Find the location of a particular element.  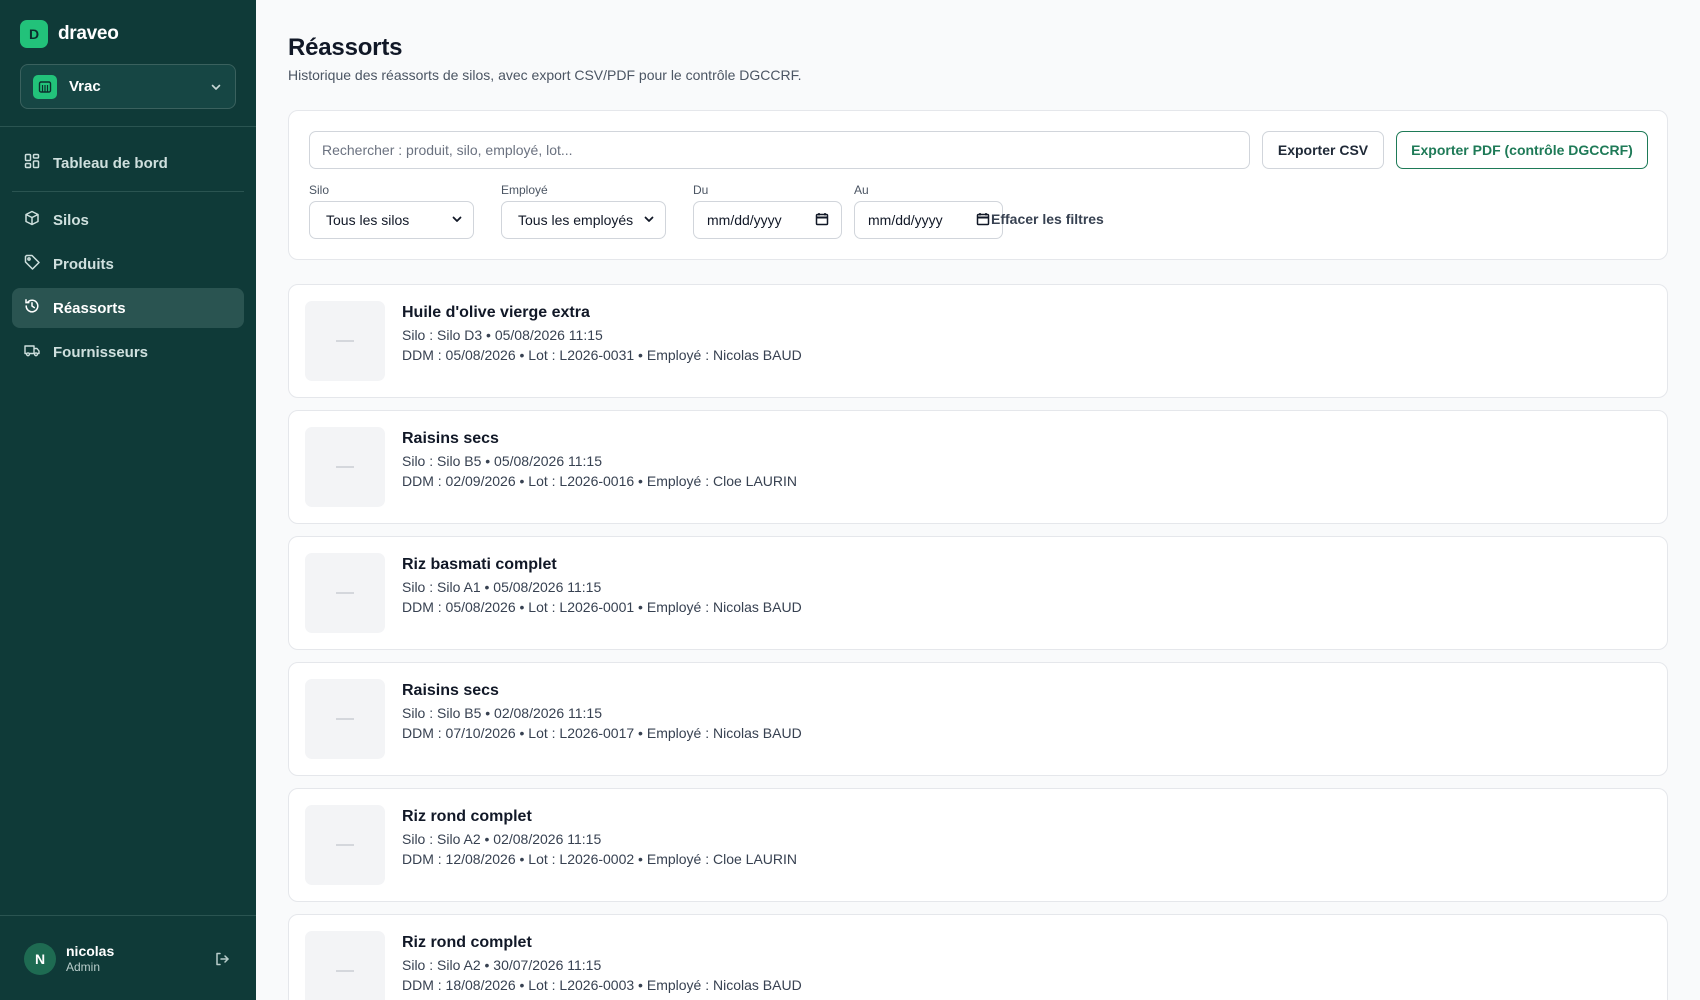

sidebar-item-produits: Produits is located at coordinates (128, 264).